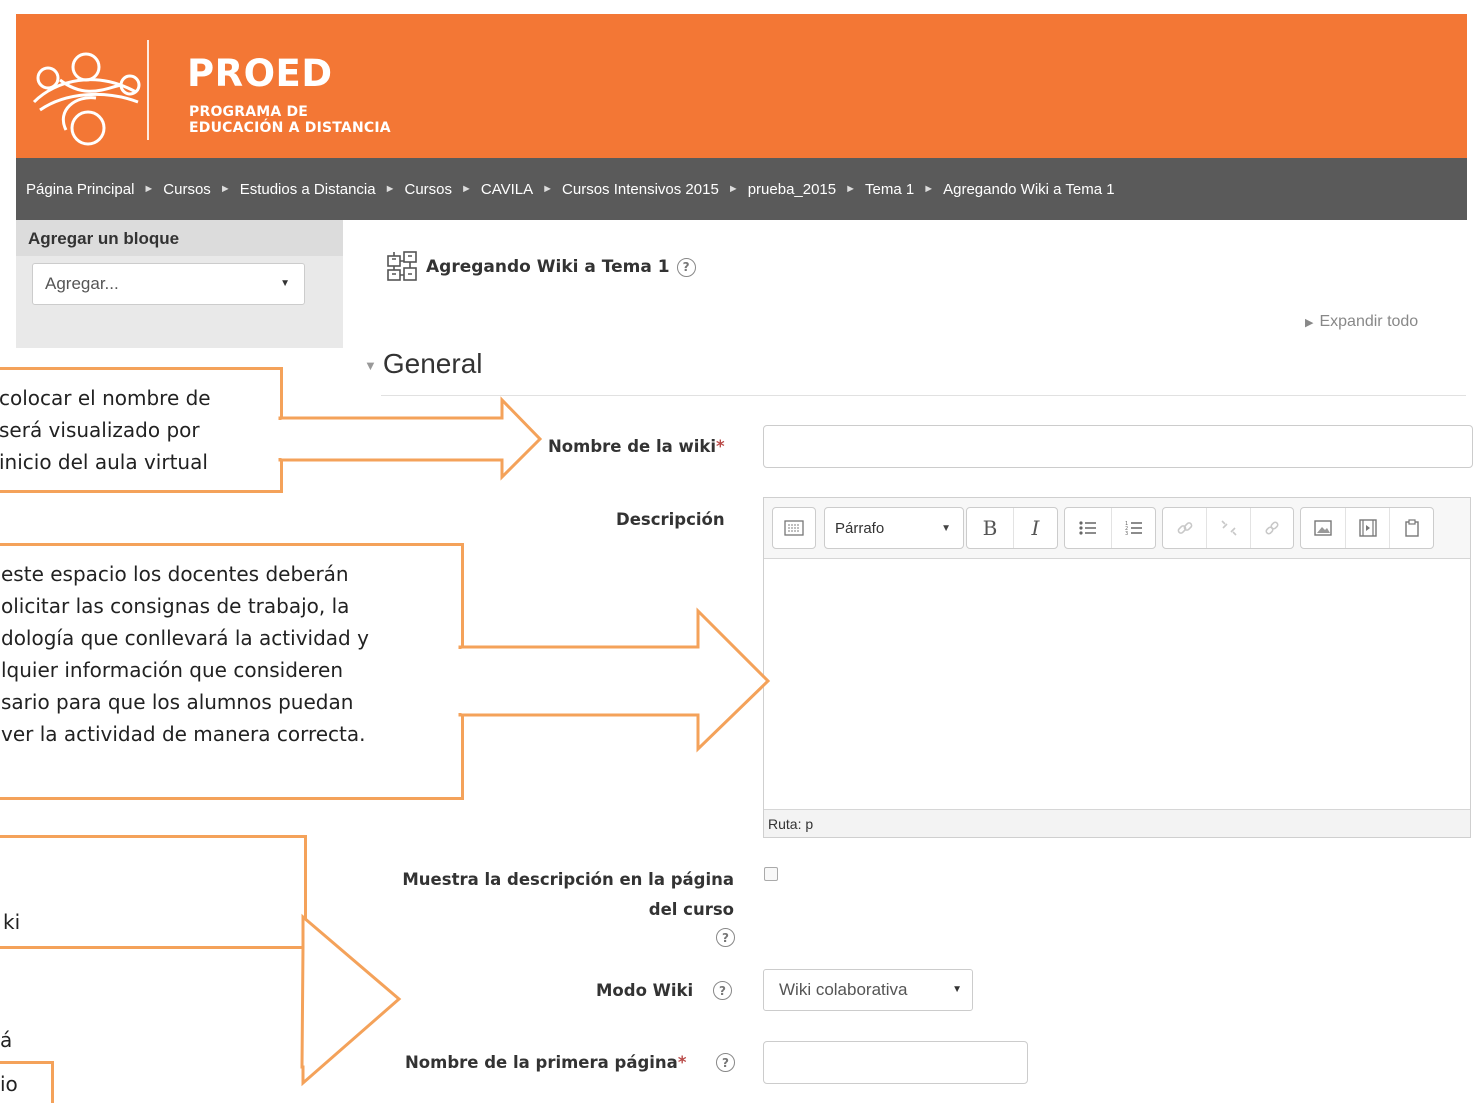 The image size is (1481, 1103). I want to click on description-editor: Párrafo ▼ B I 123 Ruta: p, so click(1117, 667).